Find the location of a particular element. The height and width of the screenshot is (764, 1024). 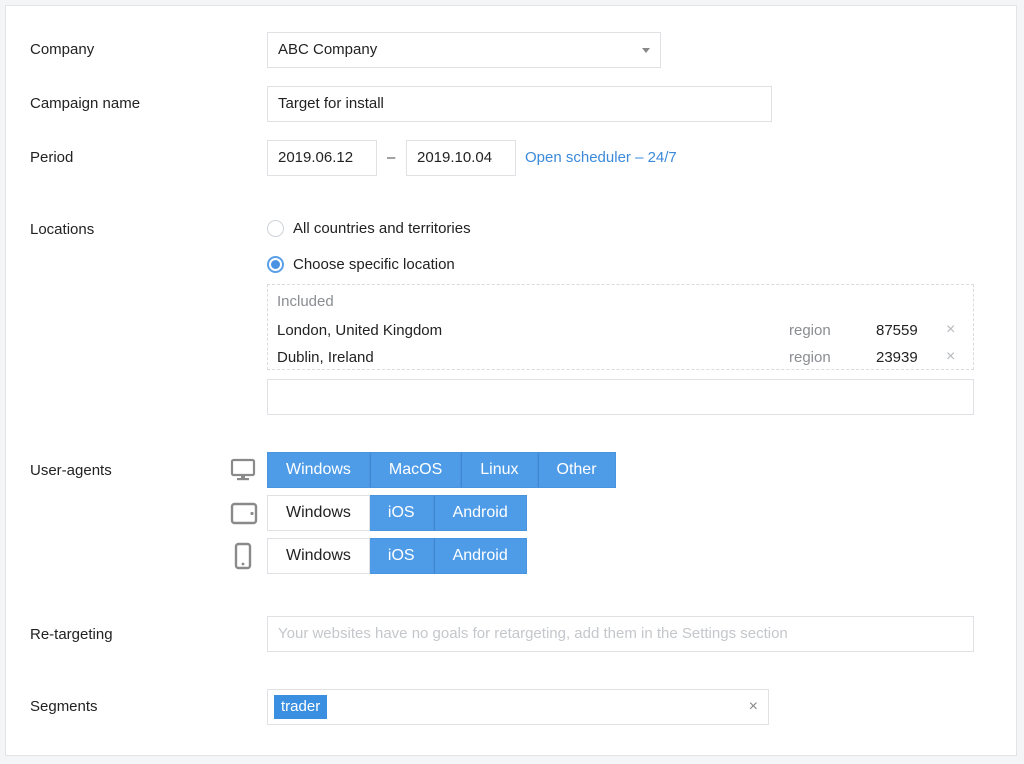

radio-button-checked is located at coordinates (275, 264).